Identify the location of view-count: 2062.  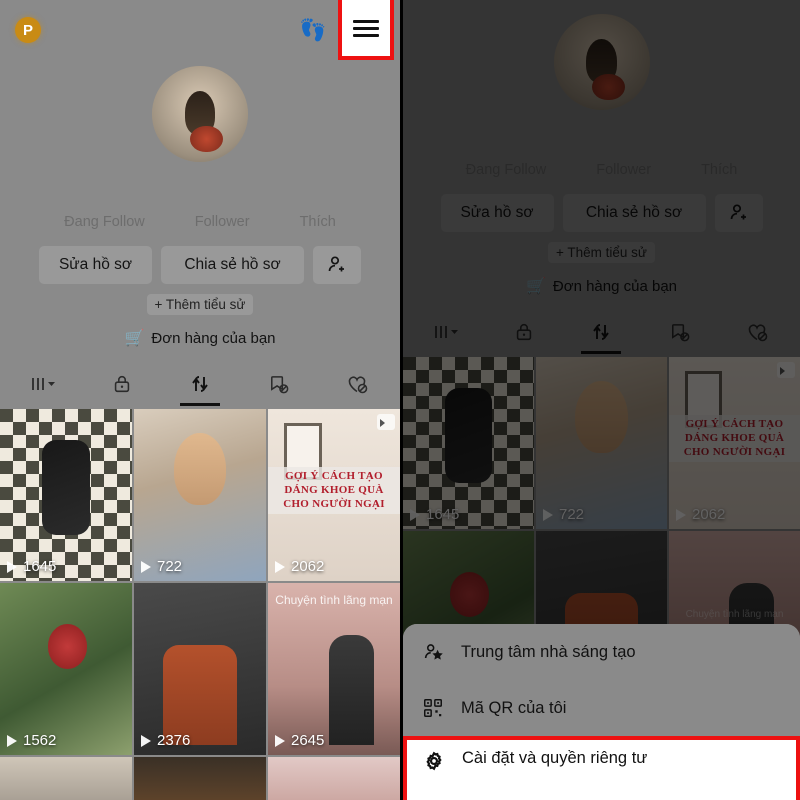
(308, 566).